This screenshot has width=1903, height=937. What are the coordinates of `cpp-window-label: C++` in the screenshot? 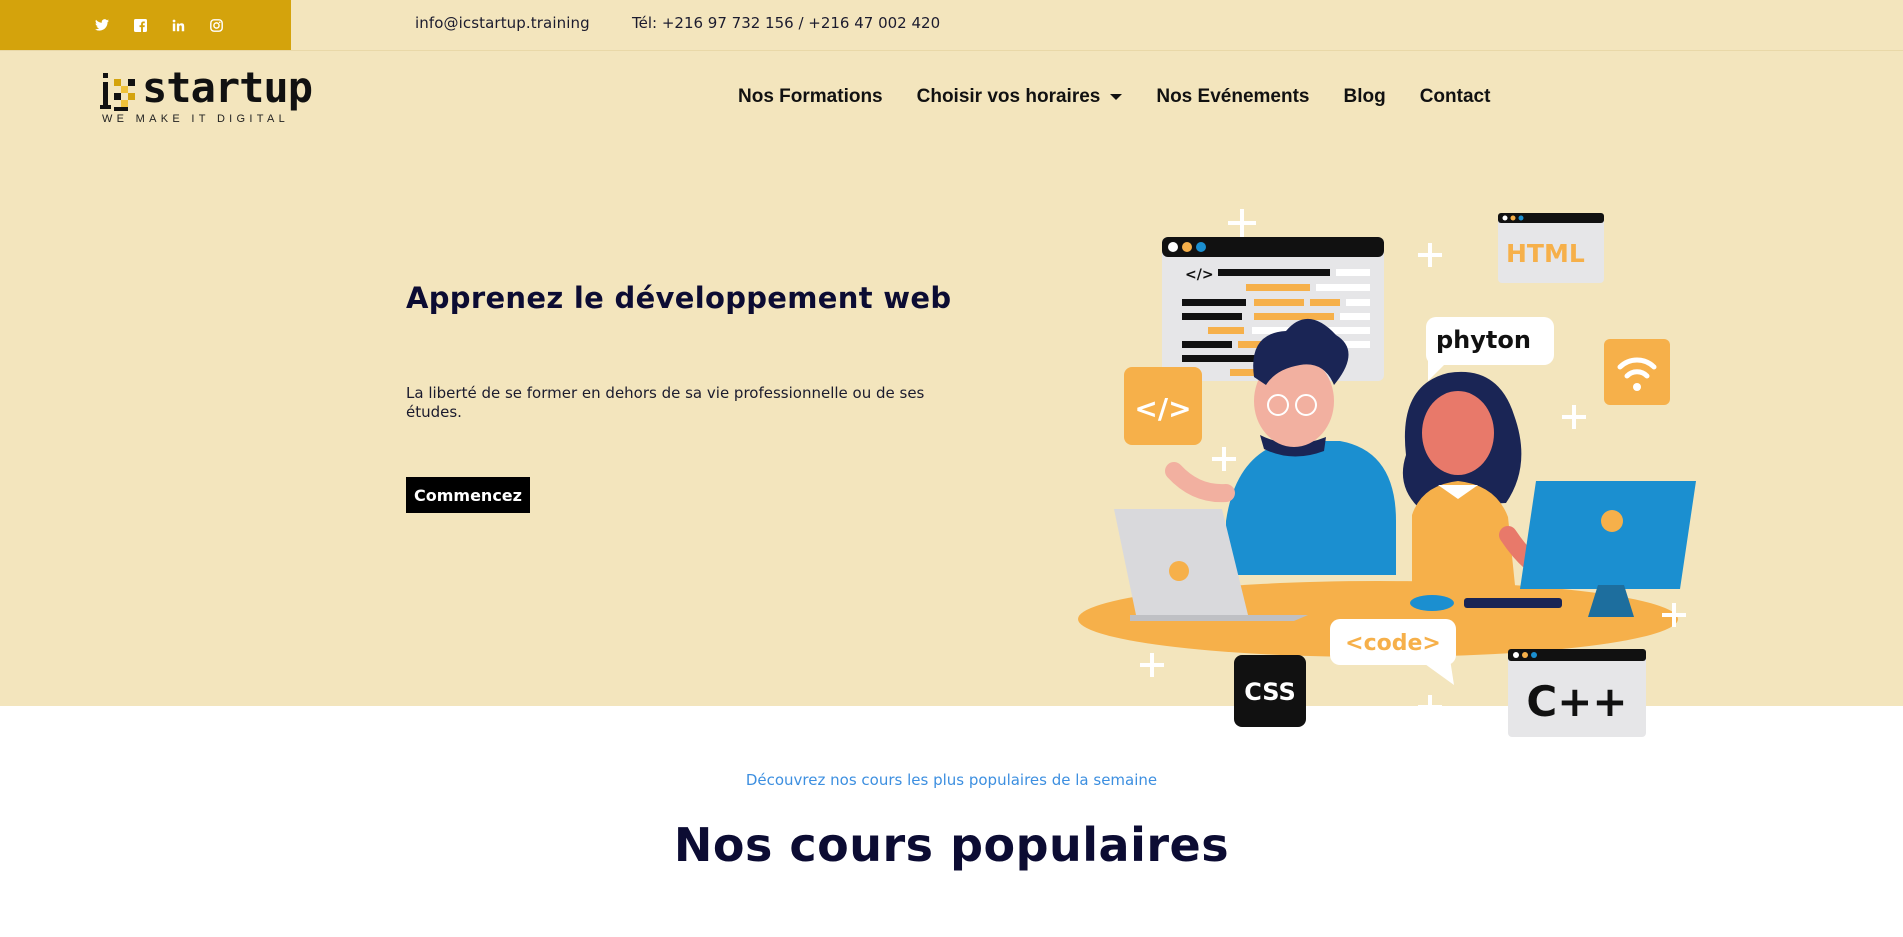 It's located at (1576, 701).